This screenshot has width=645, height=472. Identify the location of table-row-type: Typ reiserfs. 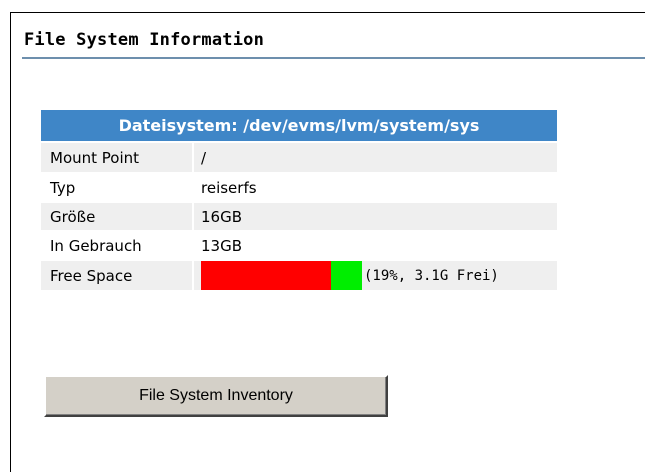
(299, 186).